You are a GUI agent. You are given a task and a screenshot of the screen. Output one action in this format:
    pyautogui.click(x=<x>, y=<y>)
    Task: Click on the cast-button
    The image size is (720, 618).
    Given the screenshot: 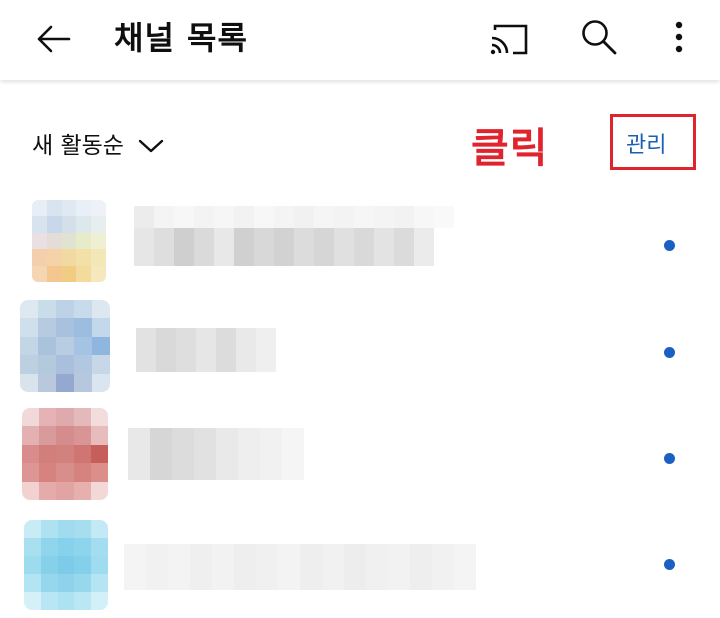 What is the action you would take?
    pyautogui.click(x=509, y=39)
    